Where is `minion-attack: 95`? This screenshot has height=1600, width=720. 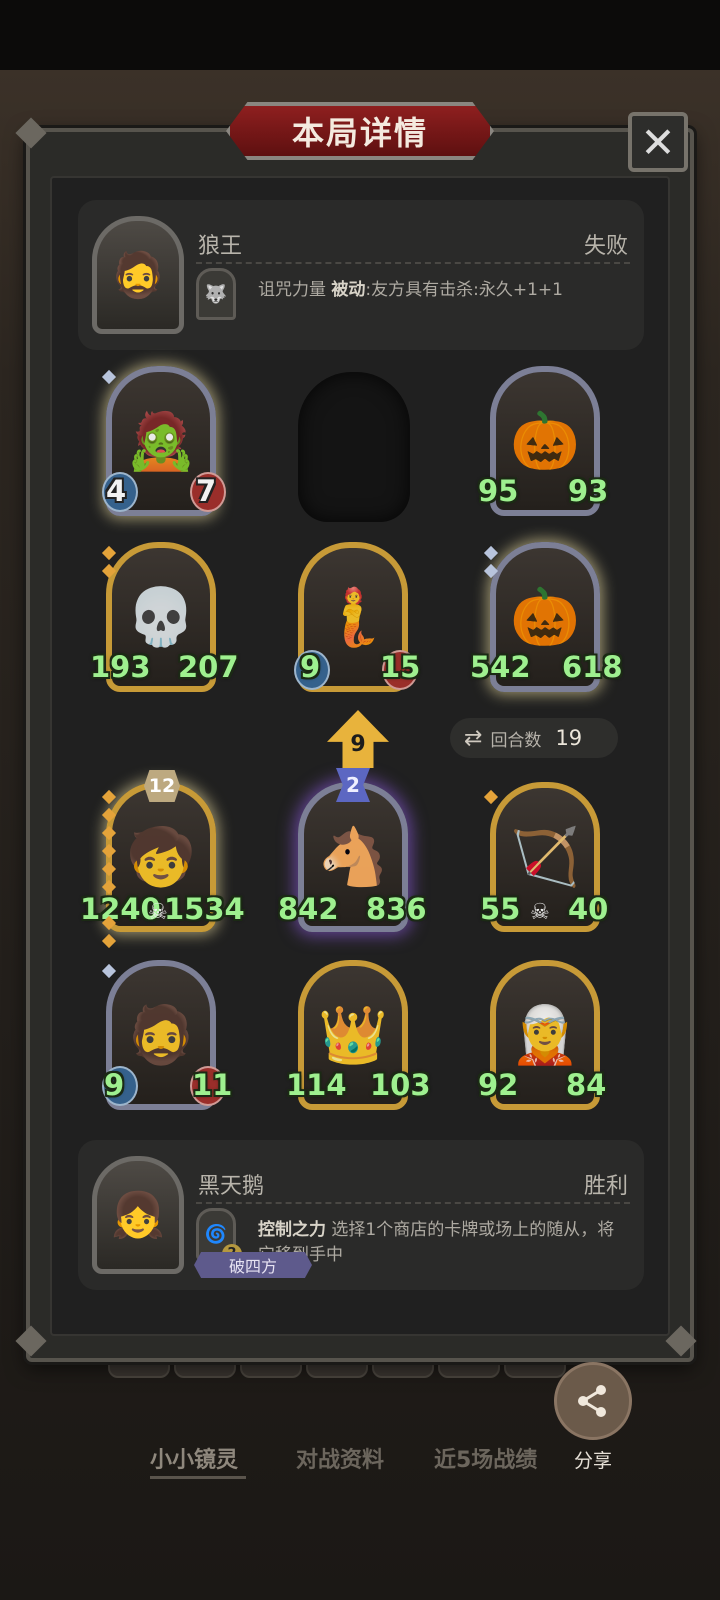
minion-attack: 95 is located at coordinates (498, 491).